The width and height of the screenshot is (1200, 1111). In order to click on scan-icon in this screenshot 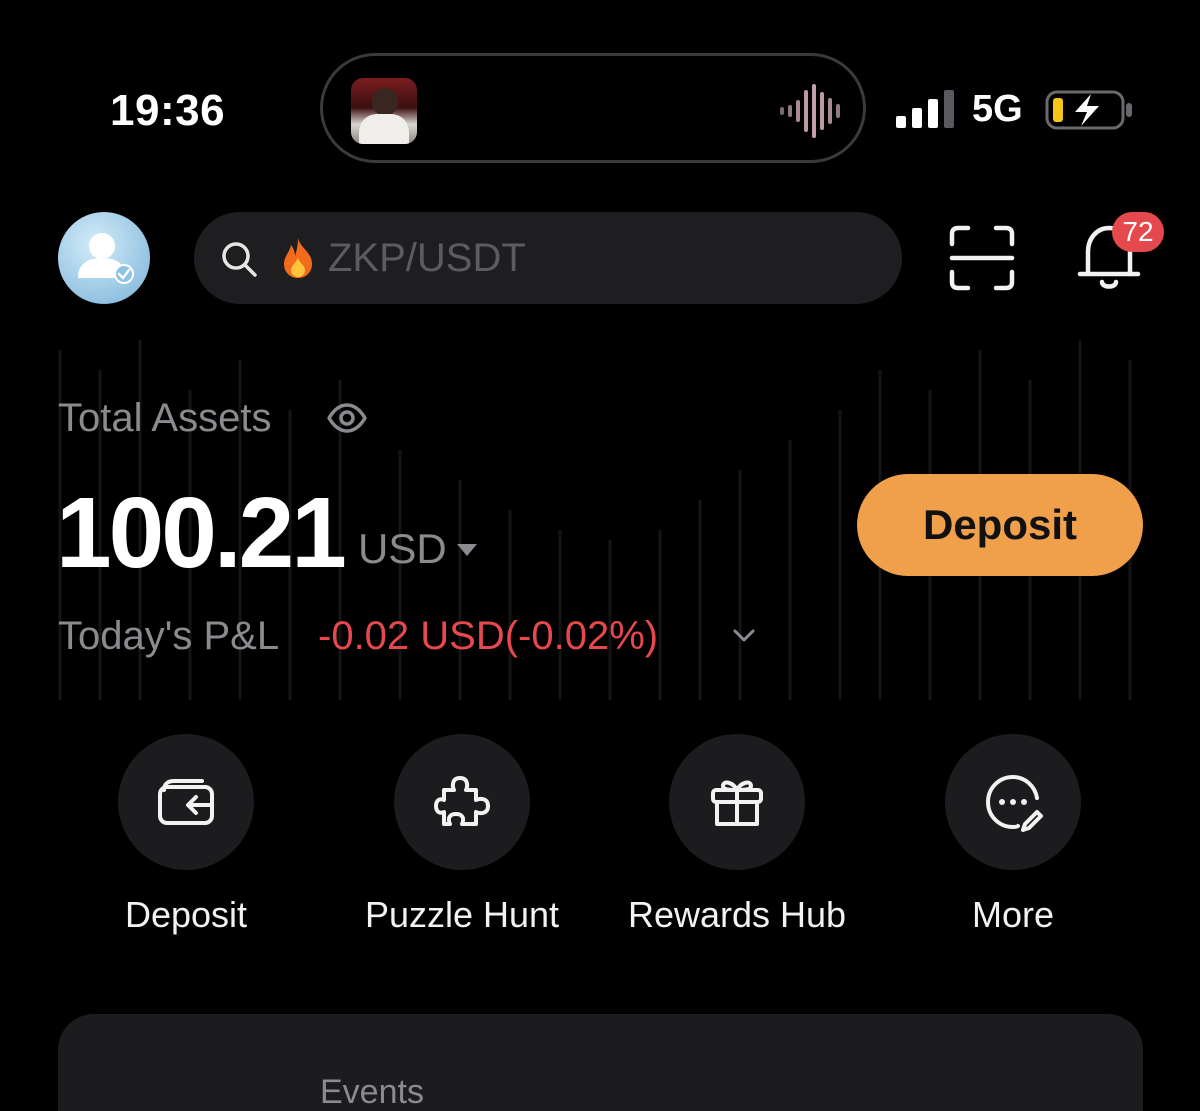, I will do `click(982, 258)`.